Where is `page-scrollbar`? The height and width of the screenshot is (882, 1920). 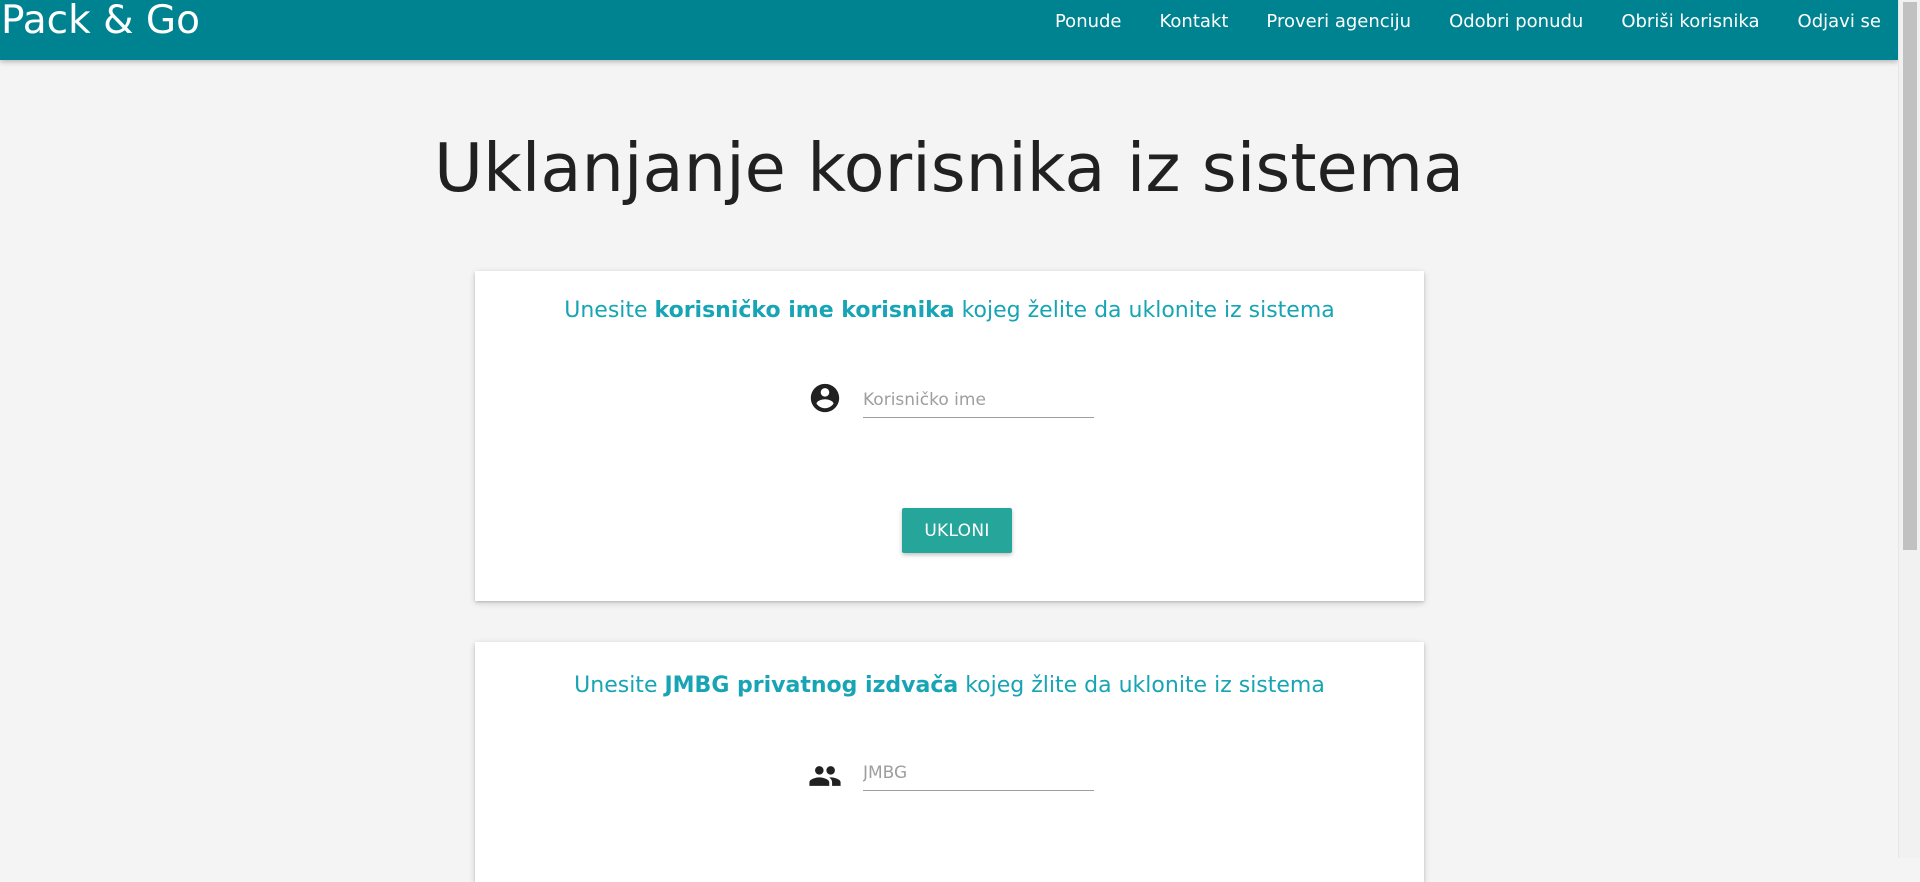
page-scrollbar is located at coordinates (1909, 429).